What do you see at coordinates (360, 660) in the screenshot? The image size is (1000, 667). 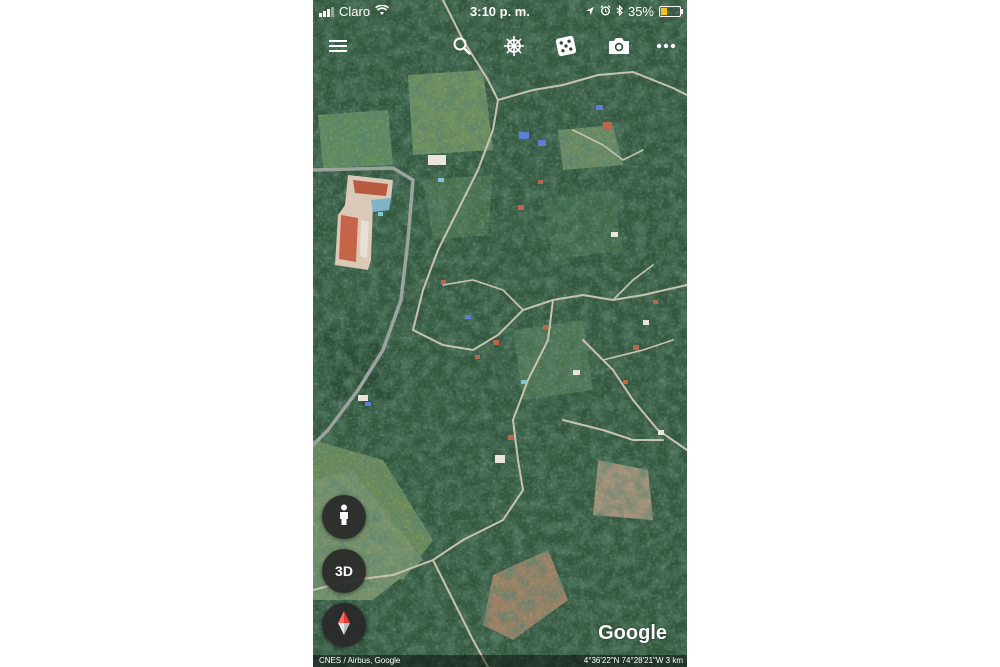 I see `imagery-credits: CNES / Airbus, Google` at bounding box center [360, 660].